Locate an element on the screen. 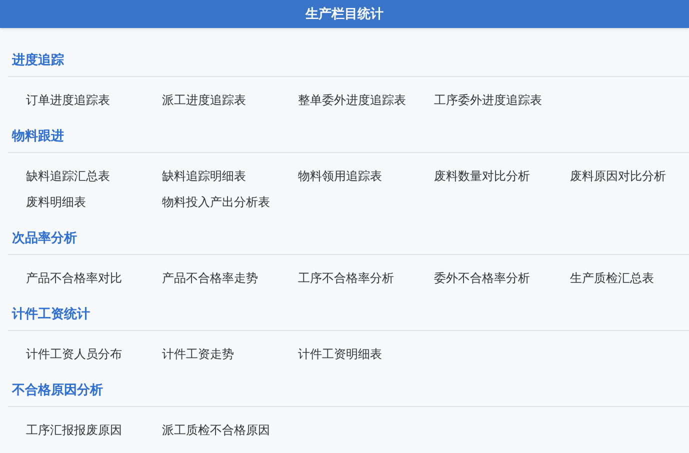  report-link: 产品不合格率对比 is located at coordinates (74, 278).